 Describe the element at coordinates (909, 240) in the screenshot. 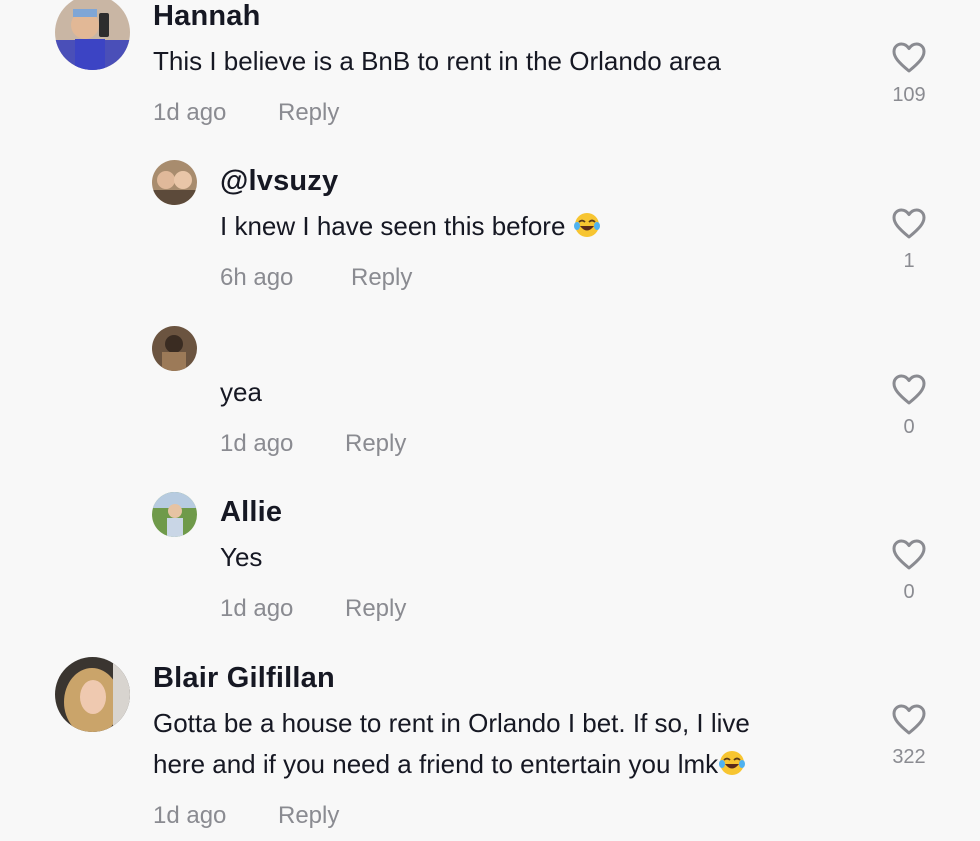

I see `like-button: 1` at that location.